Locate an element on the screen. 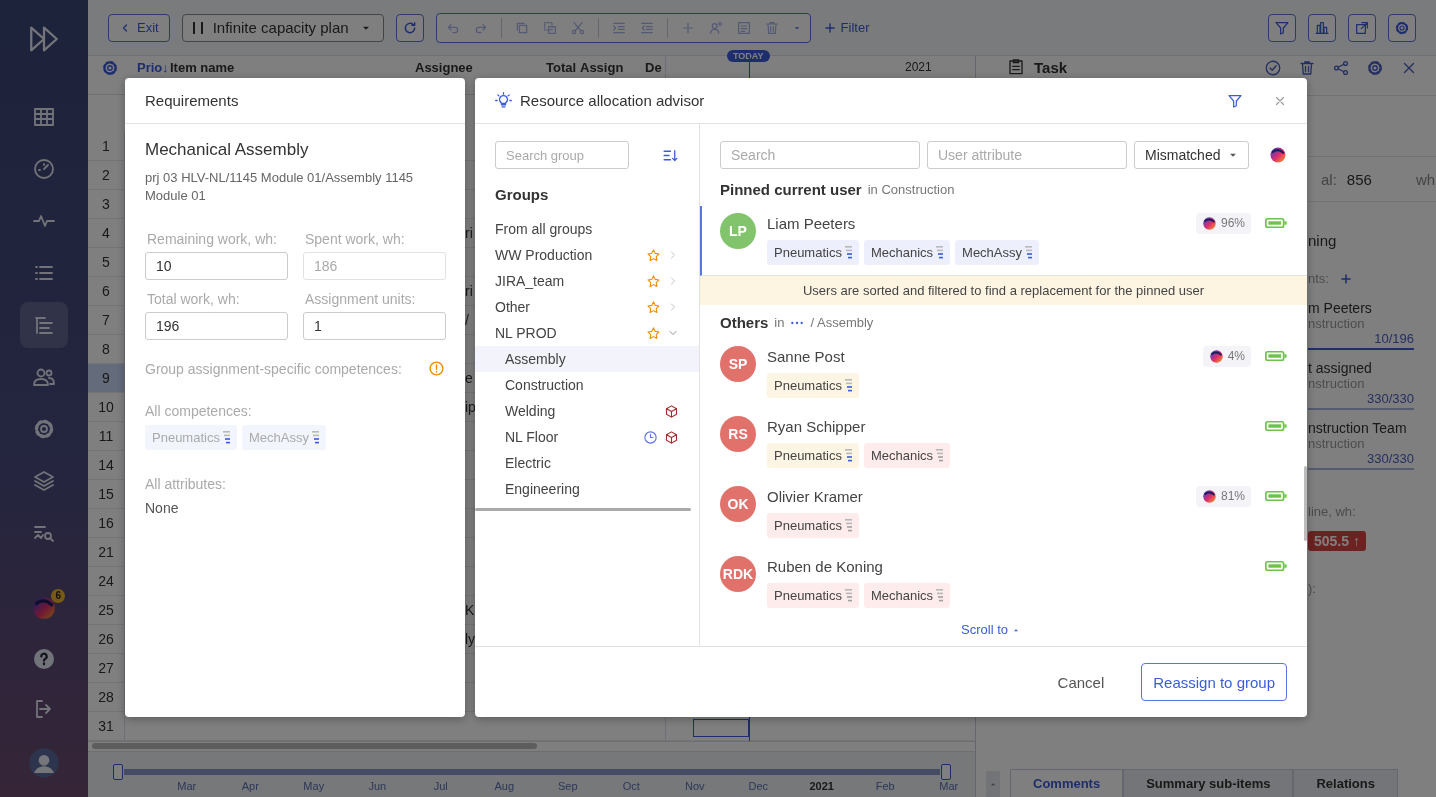  input-field: 10 is located at coordinates (216, 266).